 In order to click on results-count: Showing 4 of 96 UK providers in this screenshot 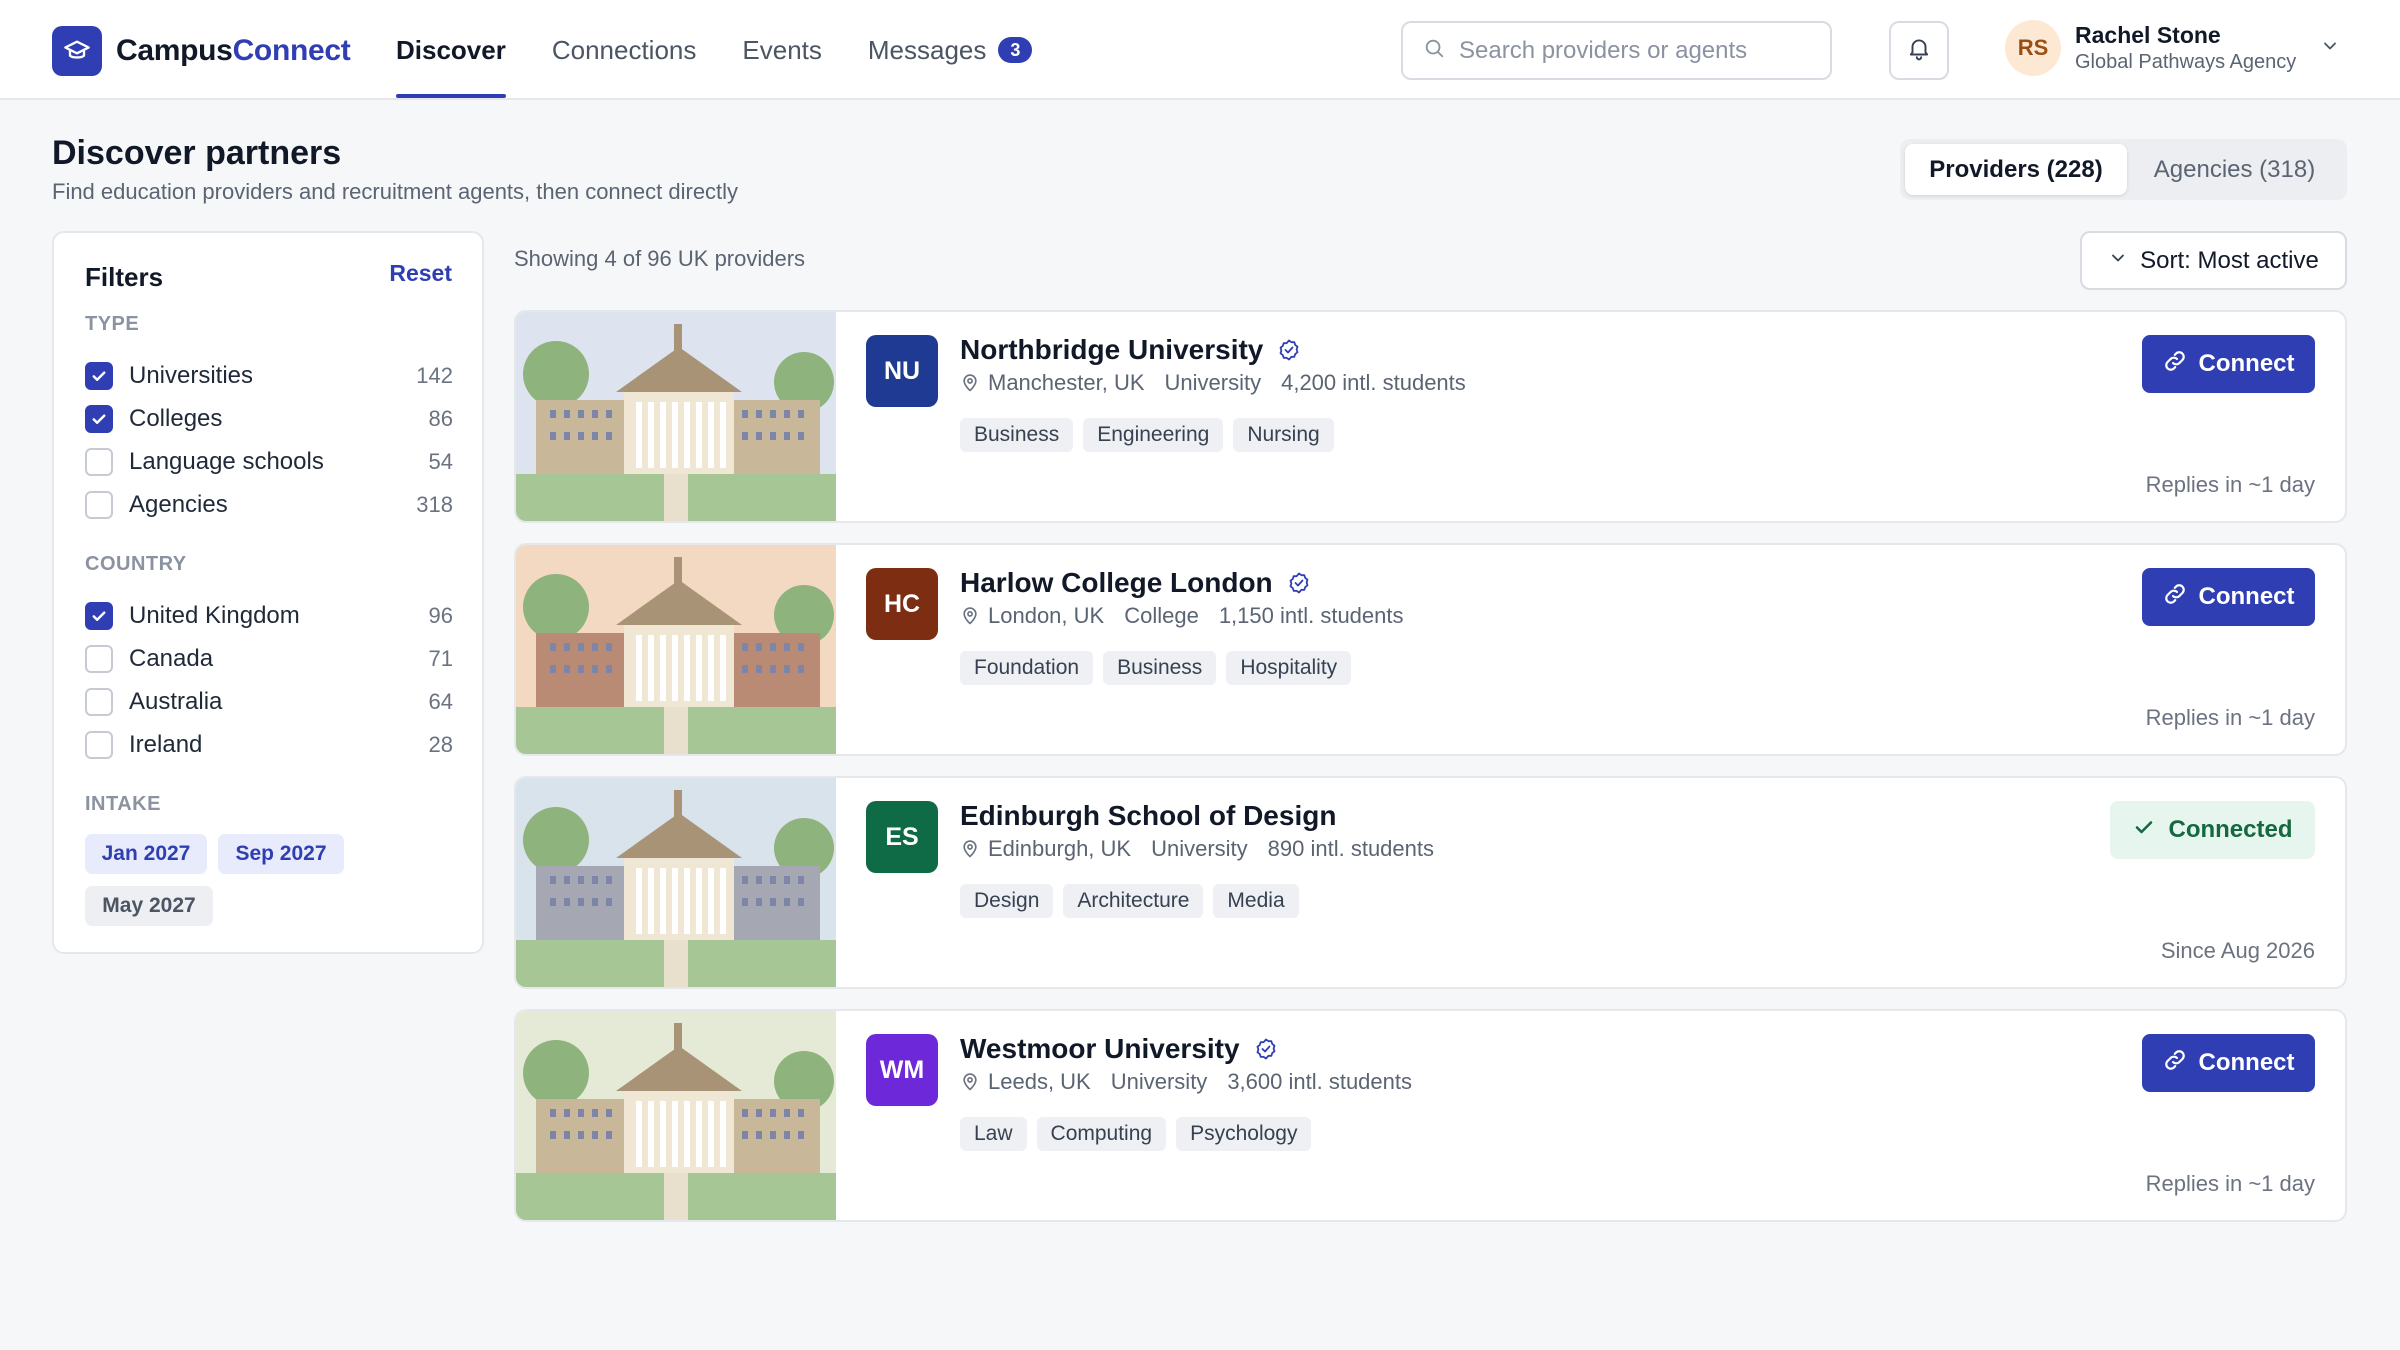, I will do `click(660, 258)`.